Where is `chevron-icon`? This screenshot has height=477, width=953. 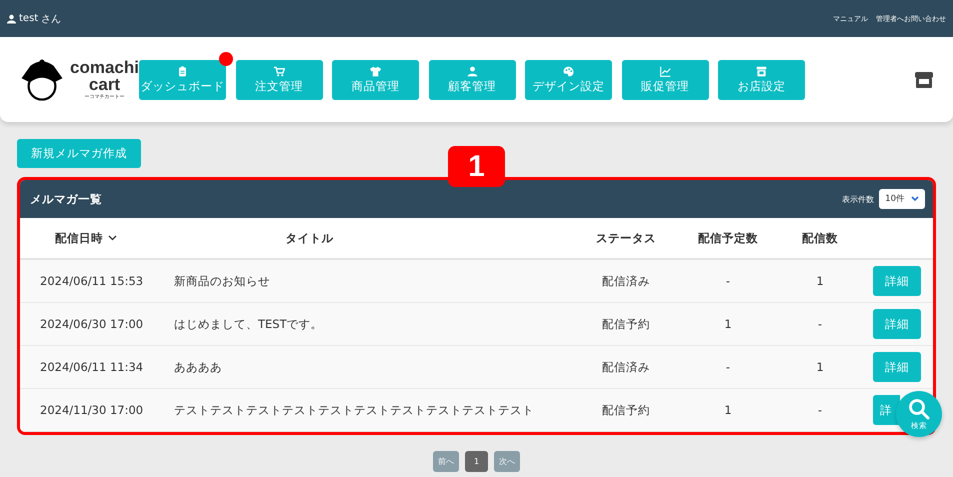 chevron-icon is located at coordinates (915, 199).